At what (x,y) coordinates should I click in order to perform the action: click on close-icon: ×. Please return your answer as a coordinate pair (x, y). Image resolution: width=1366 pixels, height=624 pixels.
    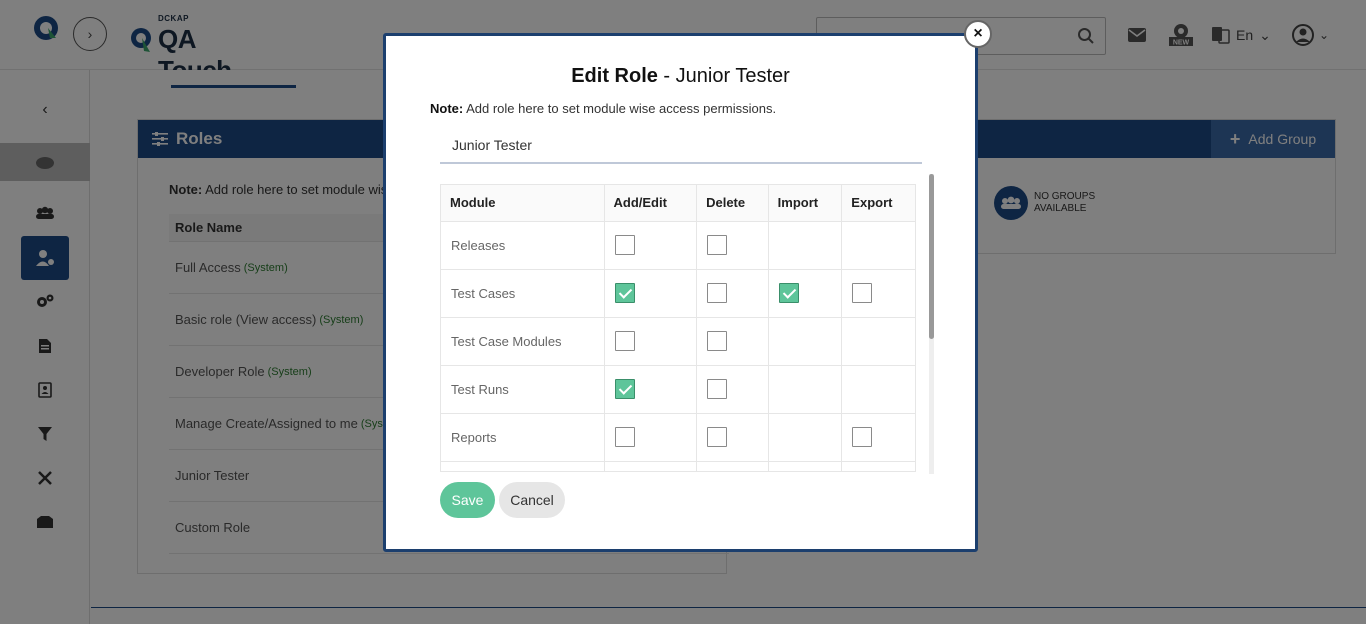
    Looking at the image, I should click on (978, 33).